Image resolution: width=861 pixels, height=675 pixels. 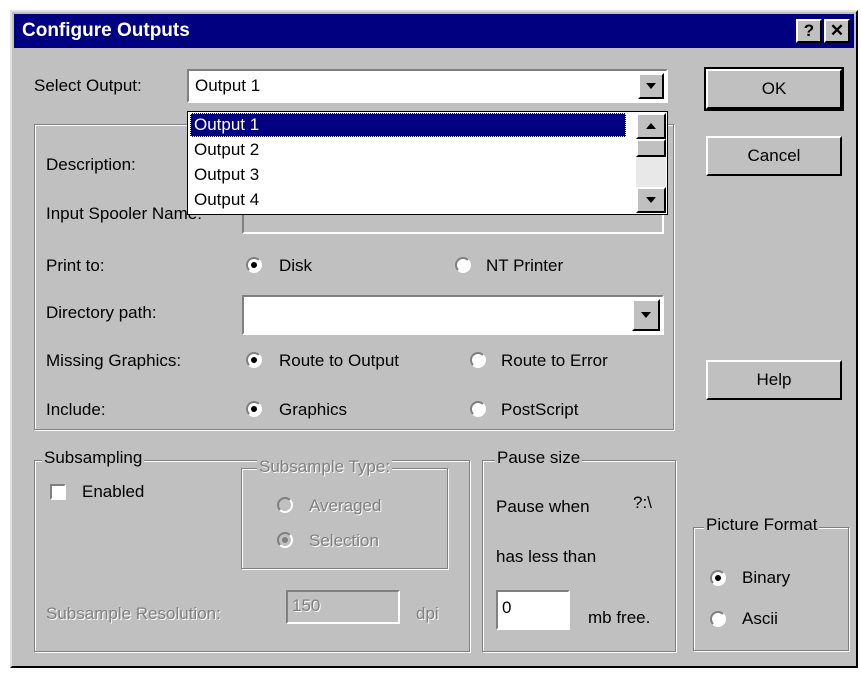 I want to click on directory-path-dropdown-button, so click(x=646, y=315).